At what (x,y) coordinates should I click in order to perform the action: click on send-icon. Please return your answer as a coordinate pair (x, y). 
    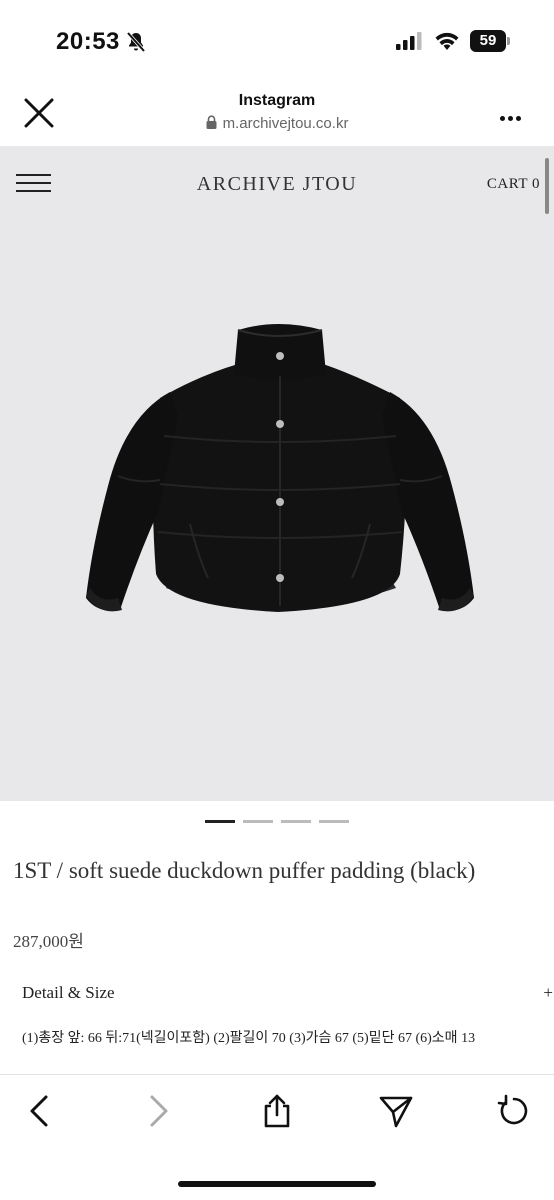
    Looking at the image, I should click on (396, 1111).